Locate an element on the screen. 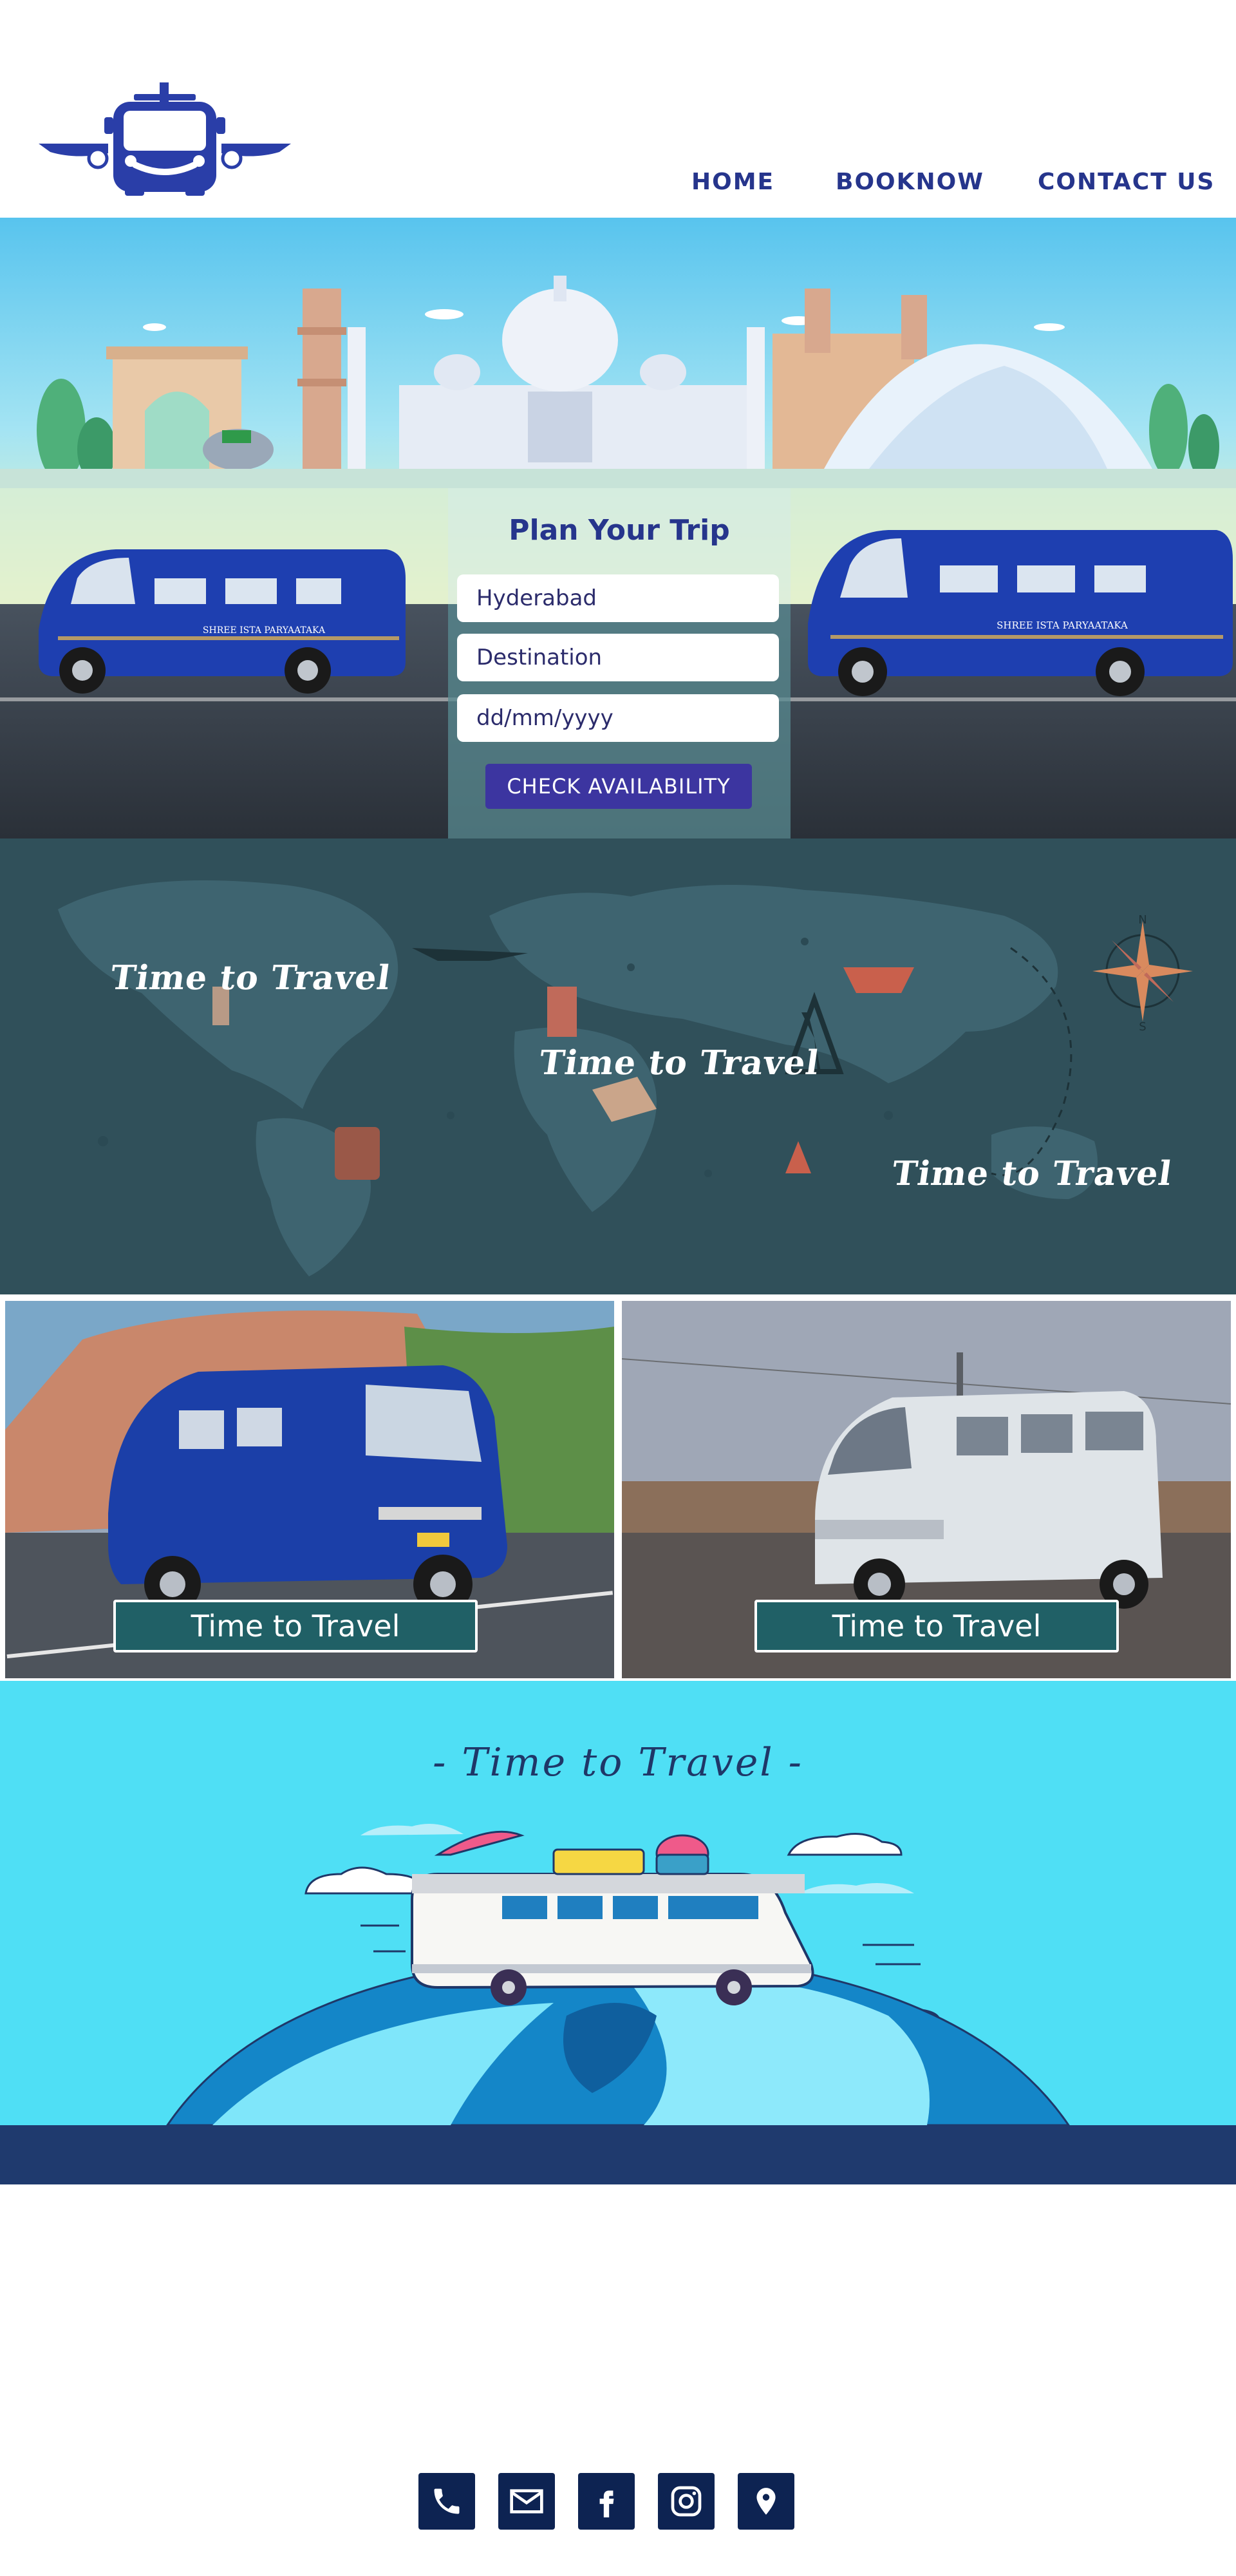 The width and height of the screenshot is (1236, 2576). nav-home: HOME is located at coordinates (732, 182).